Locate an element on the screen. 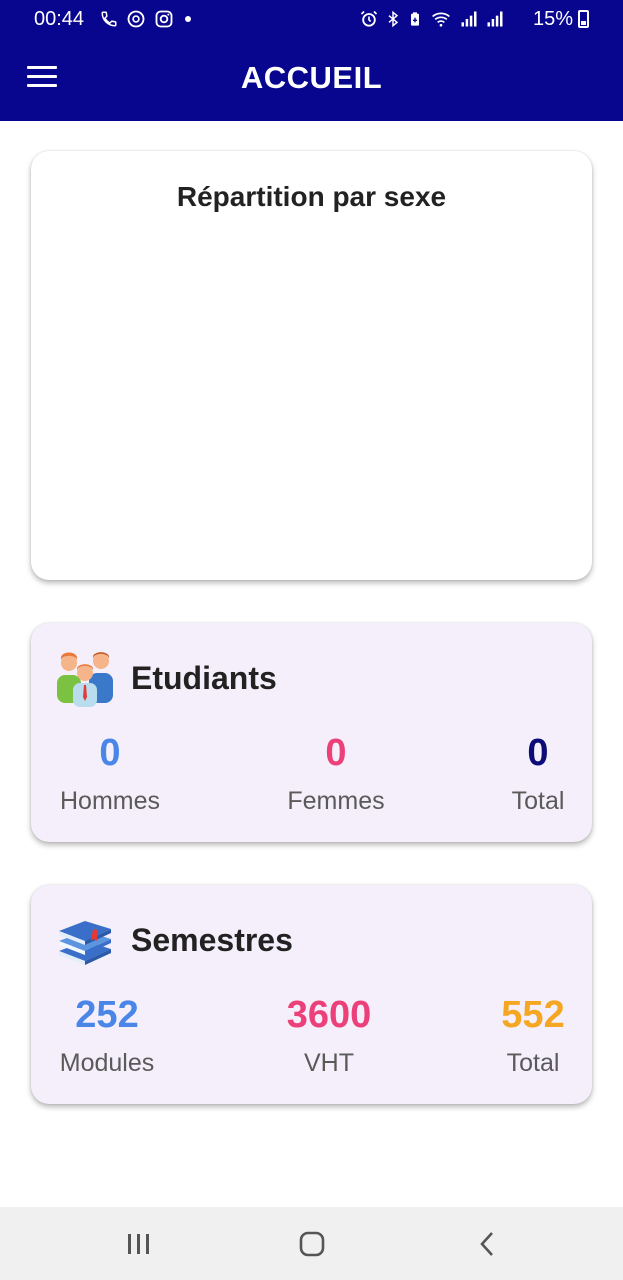  students-title: Etudiants is located at coordinates (204, 678).